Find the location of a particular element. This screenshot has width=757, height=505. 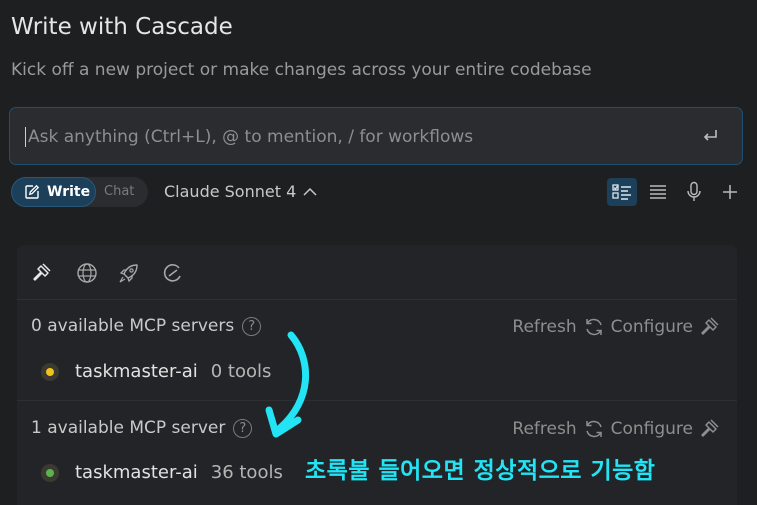

windsurf-icon is located at coordinates (172, 273).